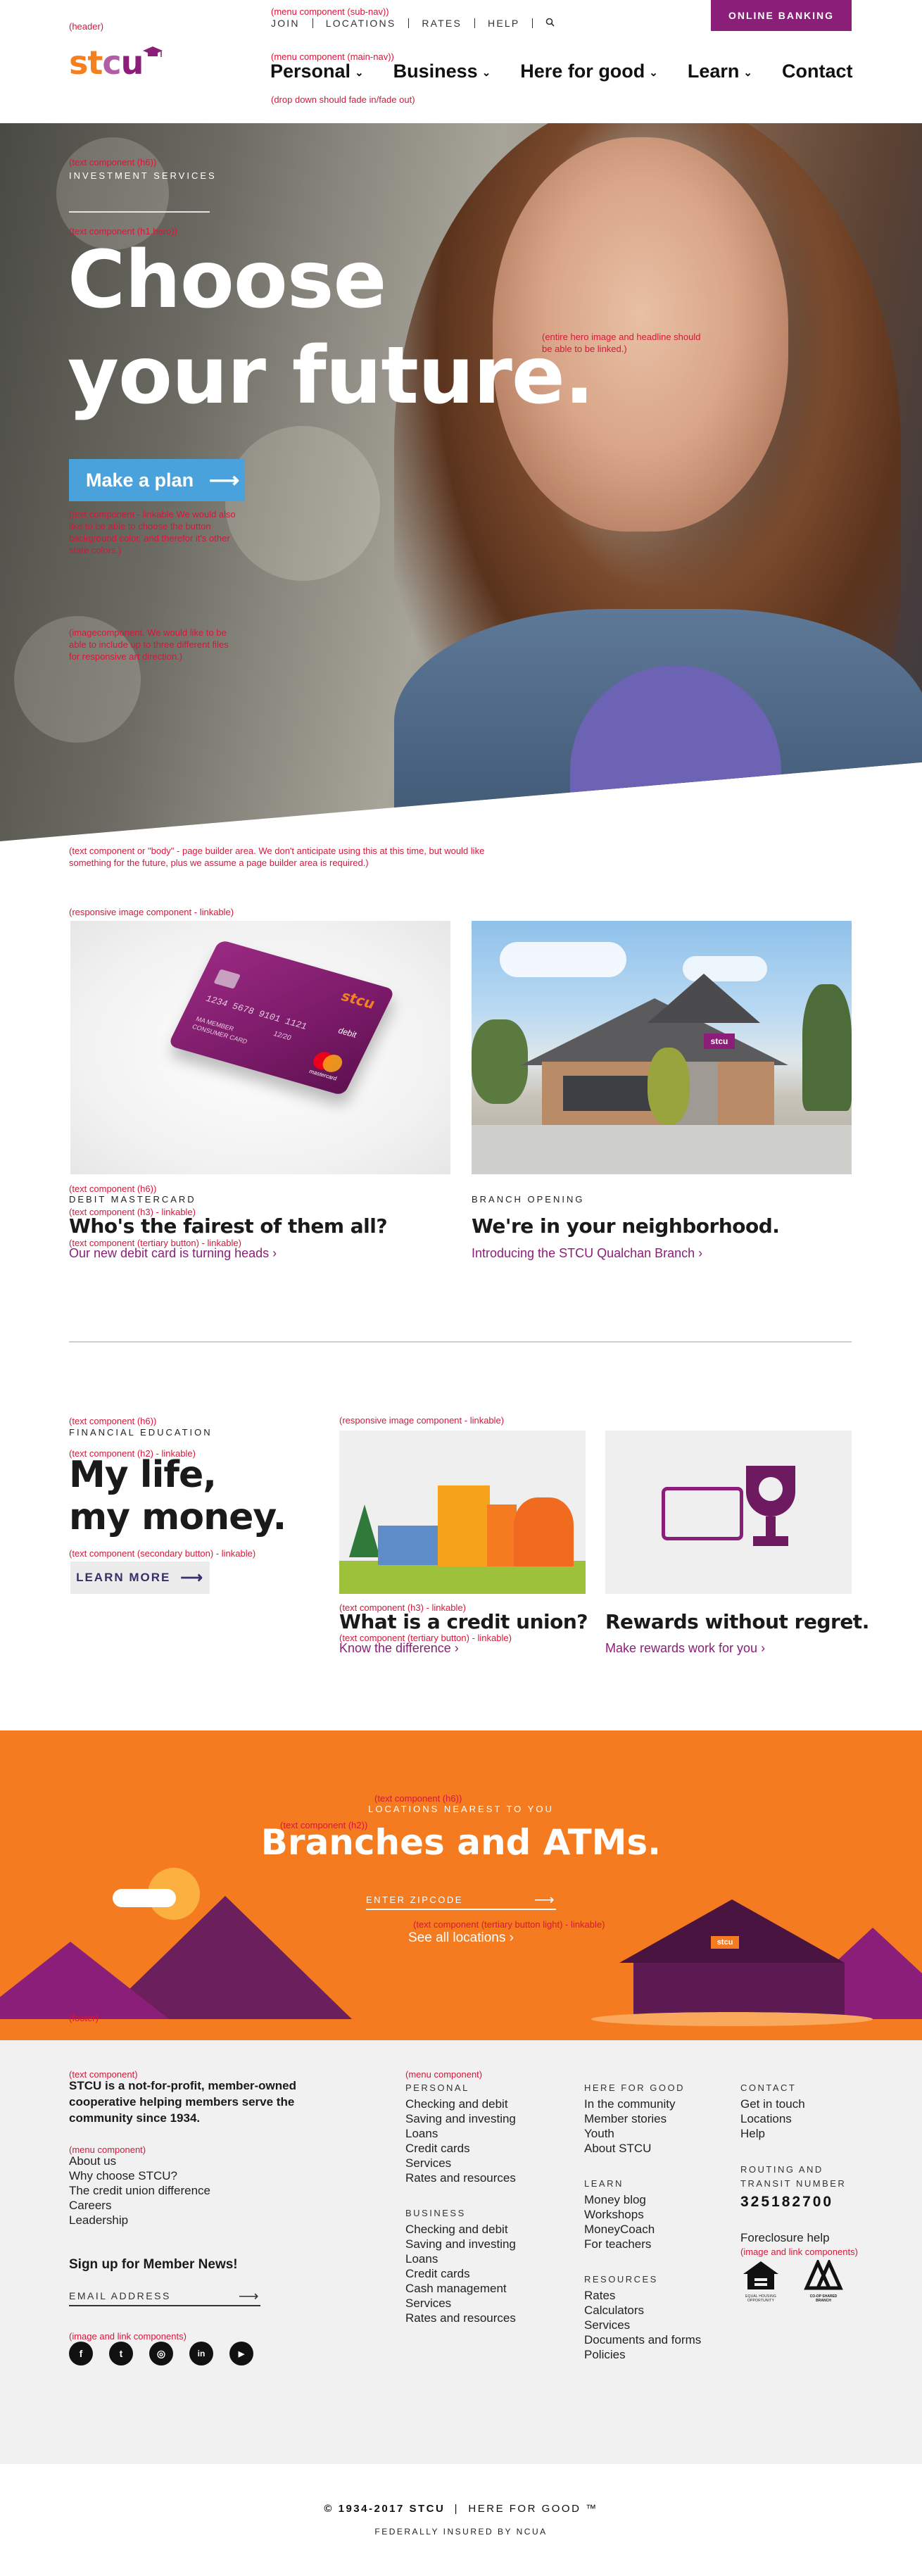  Describe the element at coordinates (782, 16) in the screenshot. I see `online-banking-button: ONLINE BANKING` at that location.